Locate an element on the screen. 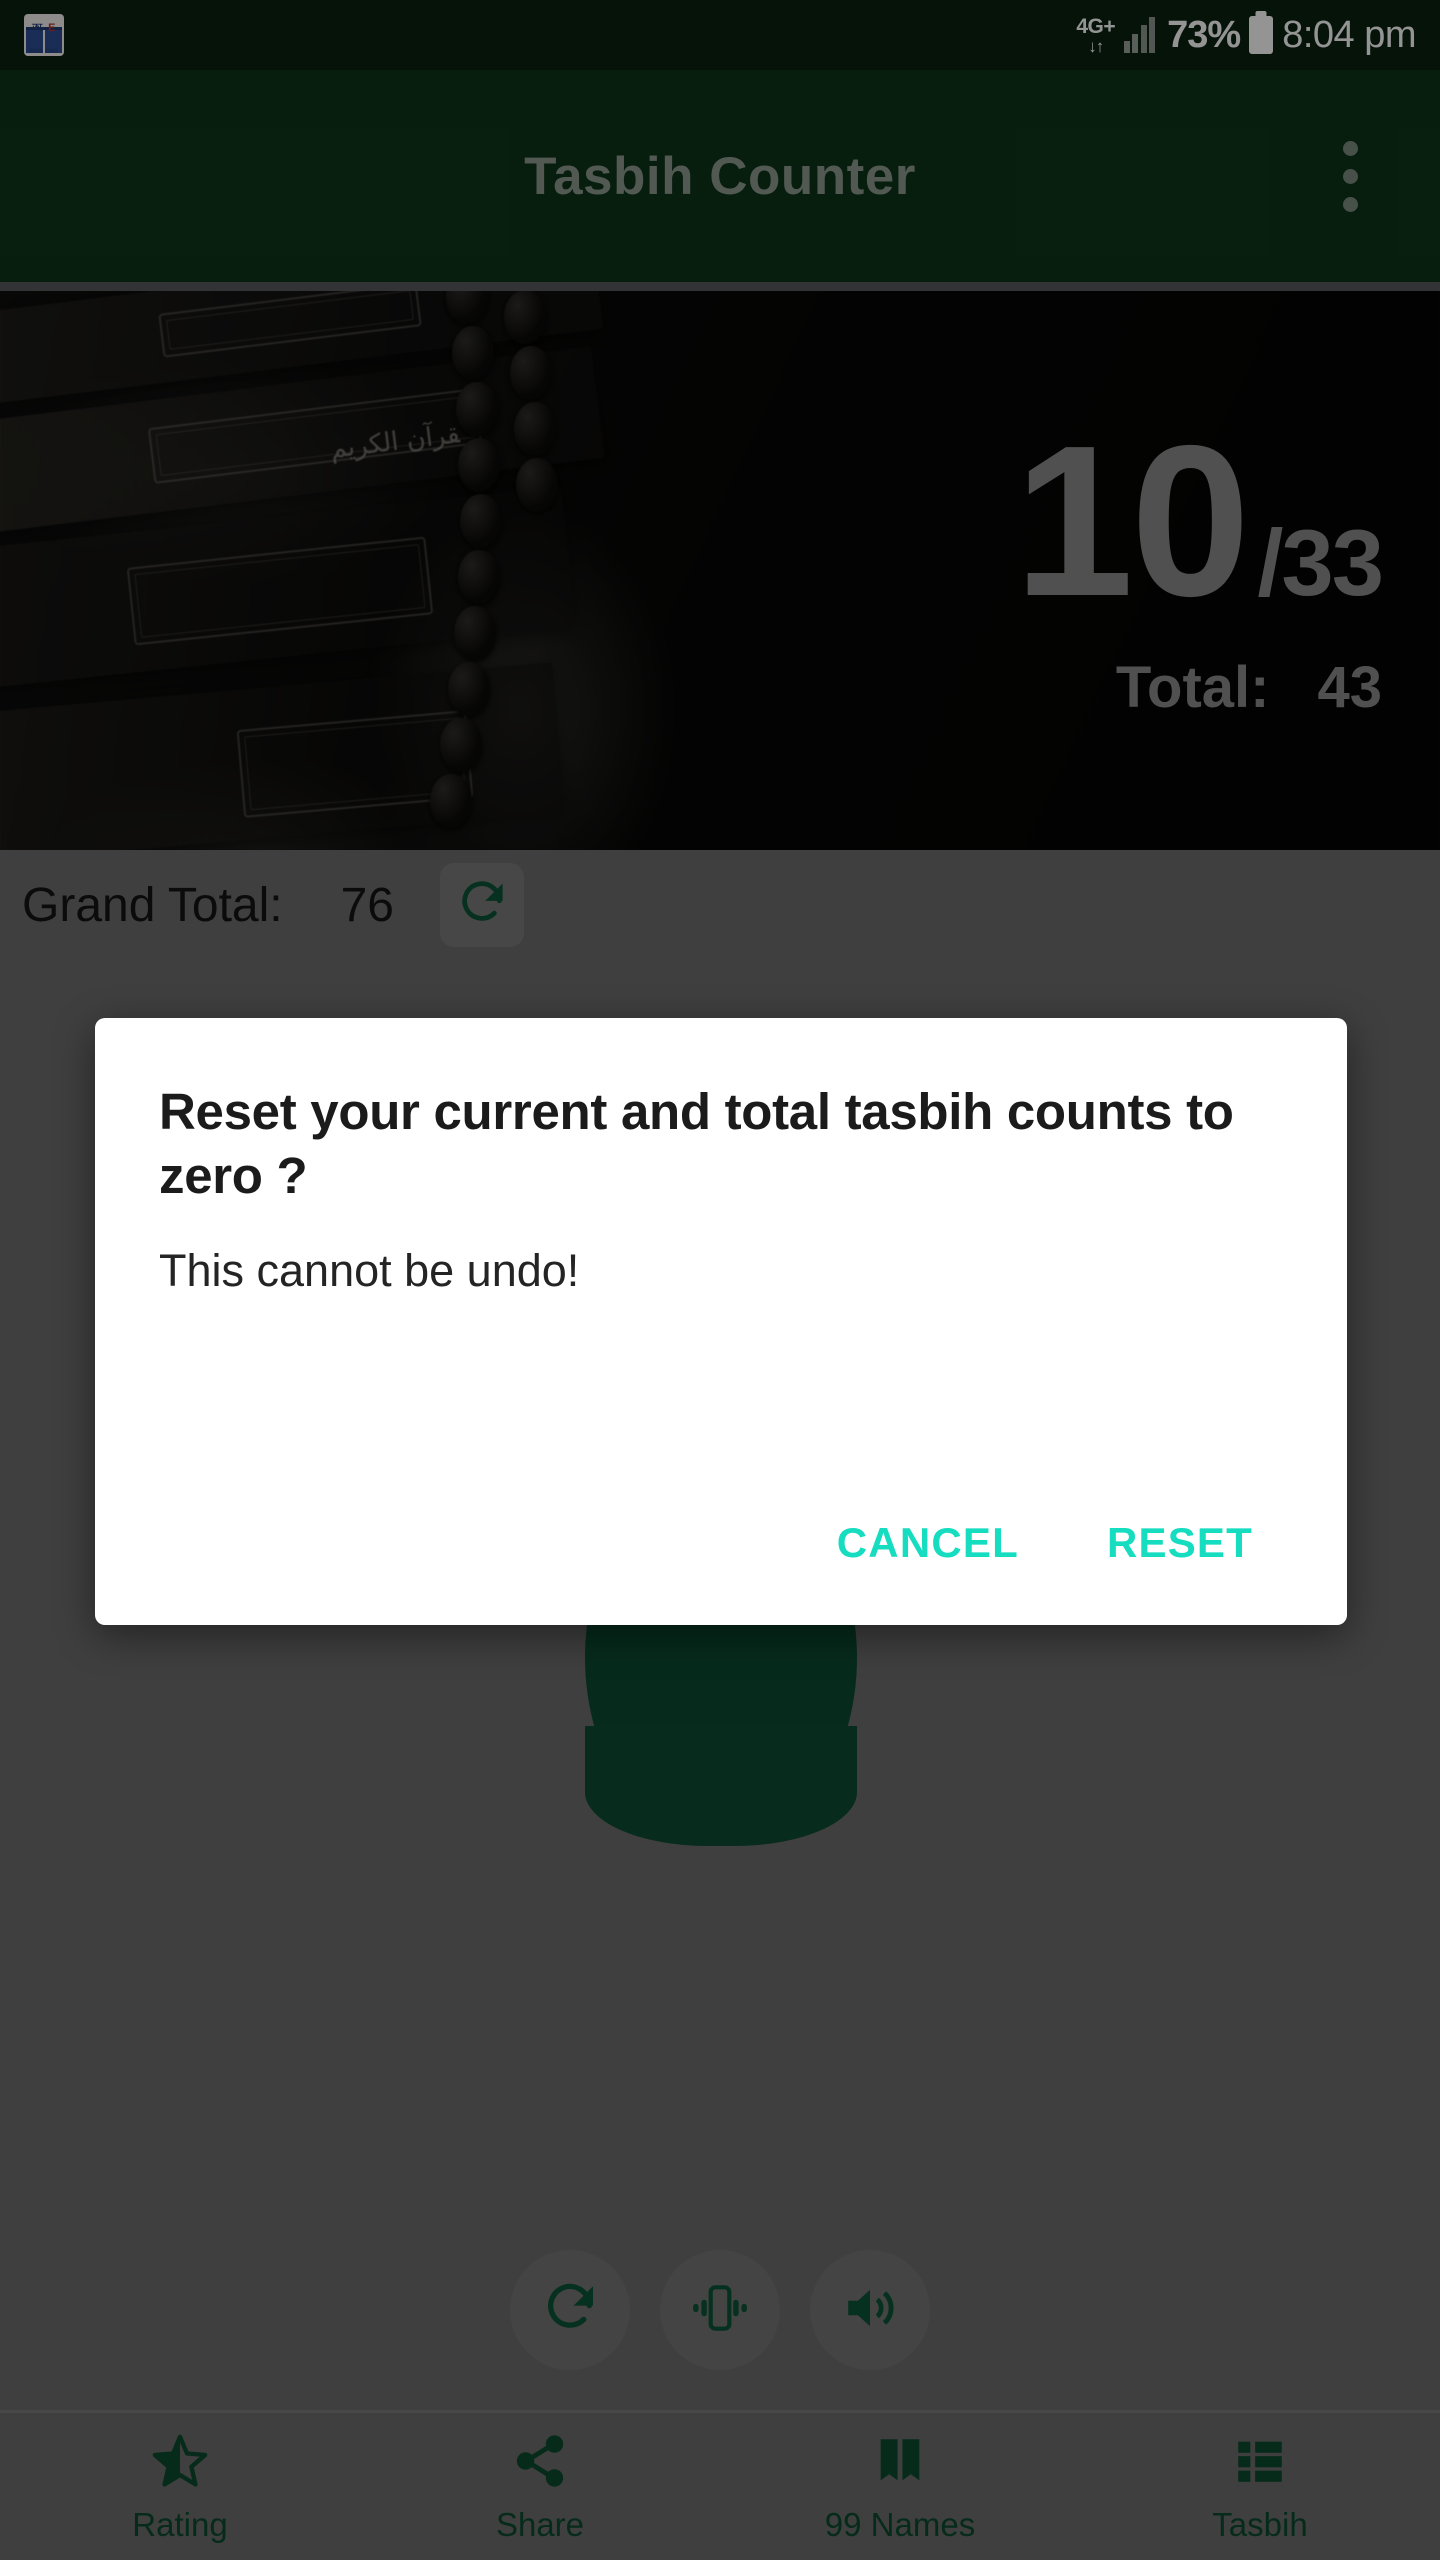 The height and width of the screenshot is (2560, 1440). status-bar-notifications: অ E BNG ENG is located at coordinates (44, 35).